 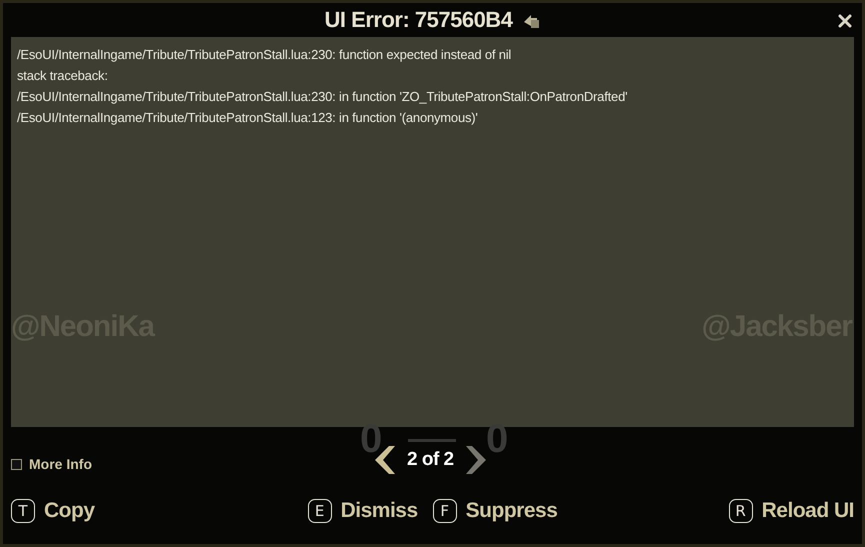 I want to click on close-icon, so click(x=845, y=21).